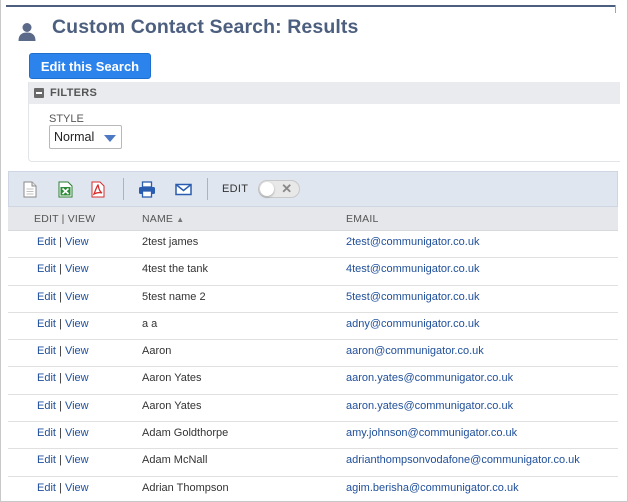  What do you see at coordinates (174, 296) in the screenshot?
I see `contact-name: 5test name 2` at bounding box center [174, 296].